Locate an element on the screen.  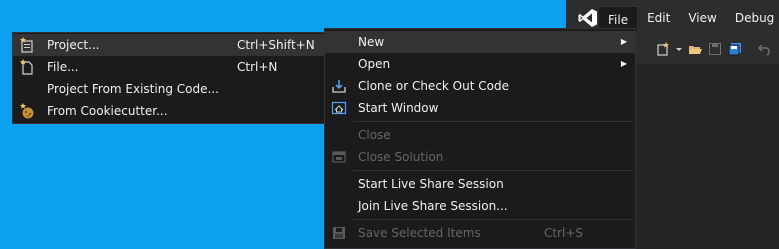
dropdown-arrow-icon is located at coordinates (679, 49).